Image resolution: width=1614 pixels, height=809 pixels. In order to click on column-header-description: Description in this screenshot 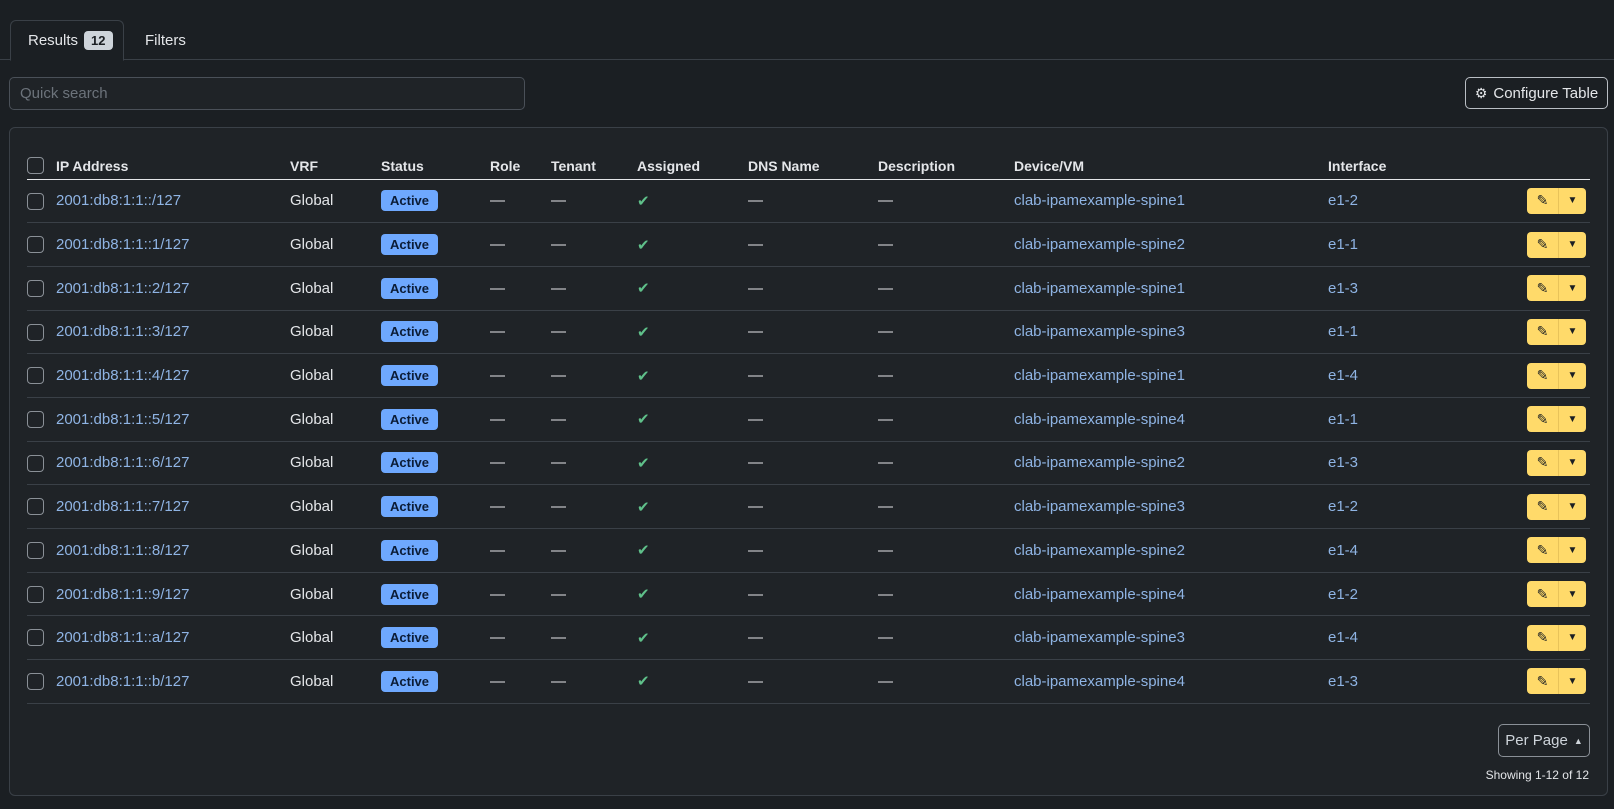, I will do `click(946, 165)`.